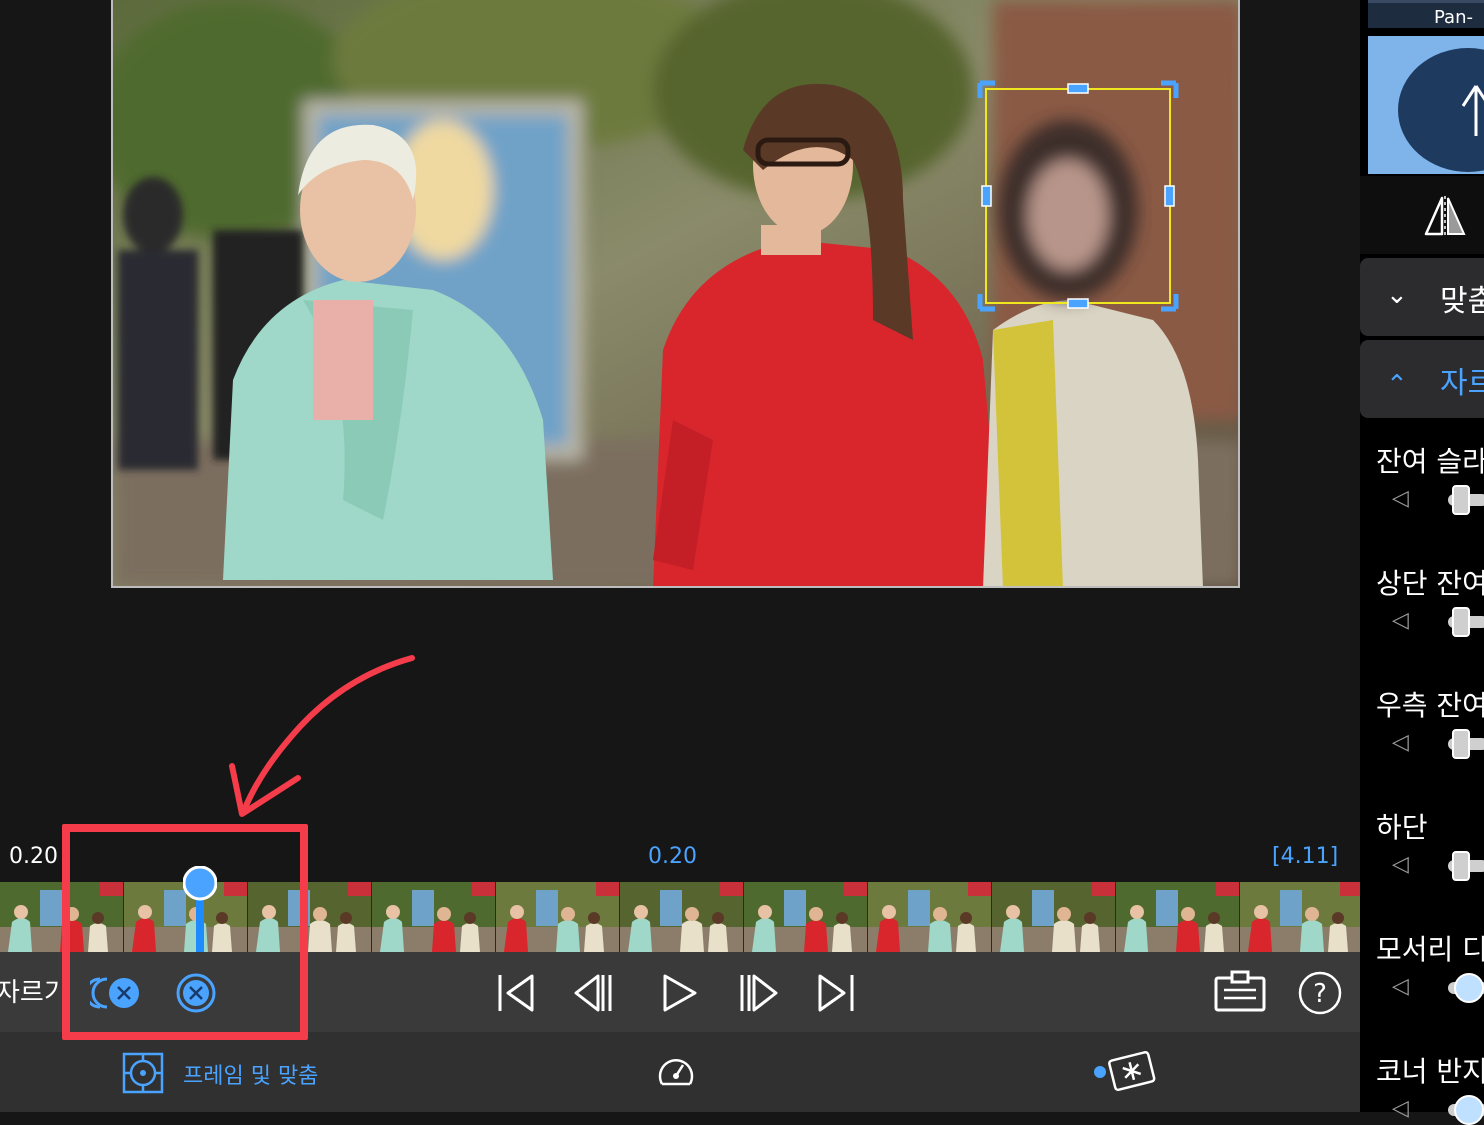 The height and width of the screenshot is (1125, 1484). What do you see at coordinates (1453, 17) in the screenshot?
I see `inspector-tab-label: Pan-` at bounding box center [1453, 17].